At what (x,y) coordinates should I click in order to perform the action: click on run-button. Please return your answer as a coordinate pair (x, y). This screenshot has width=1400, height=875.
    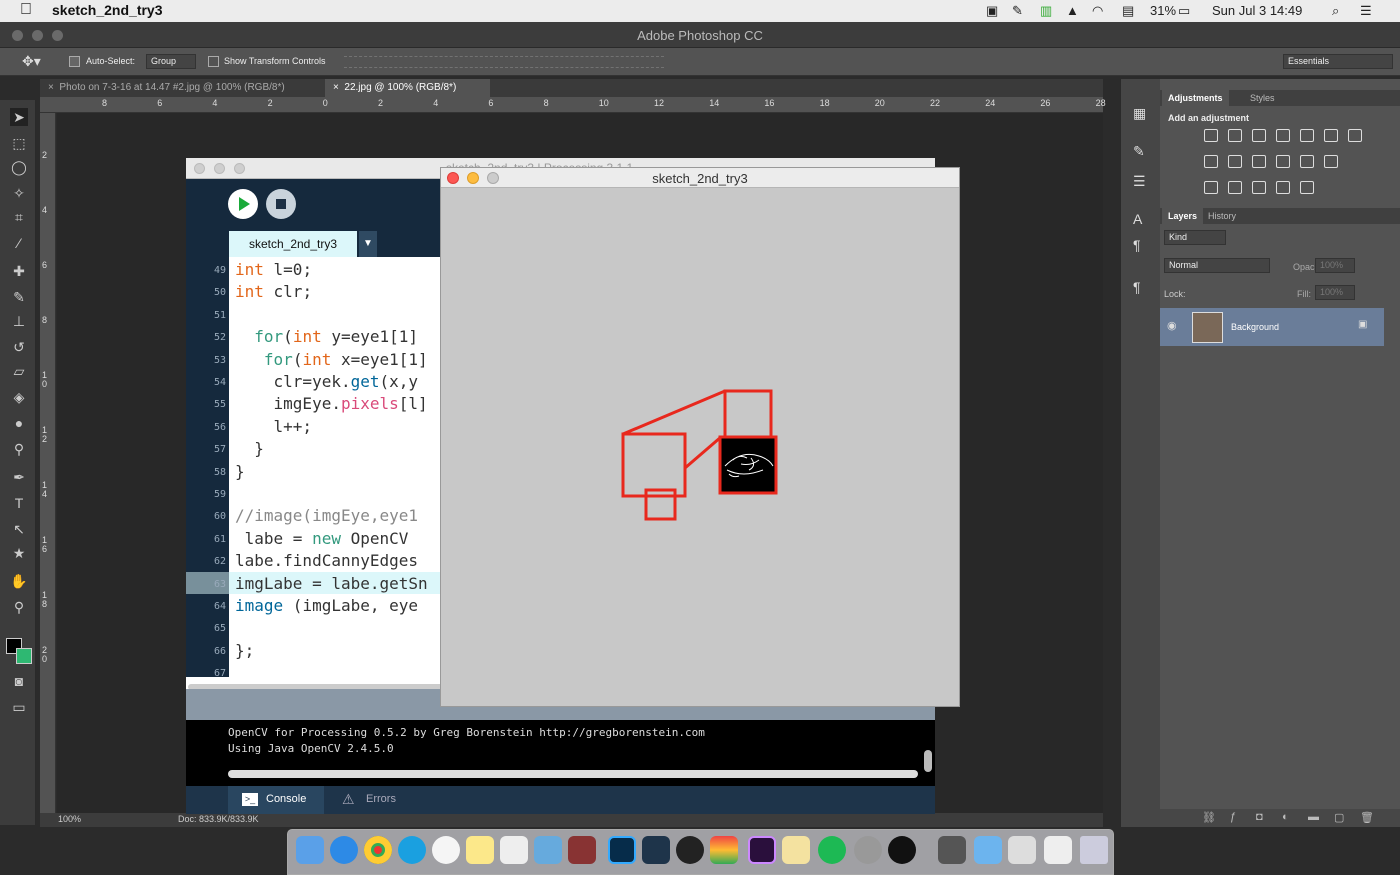
    Looking at the image, I should click on (243, 204).